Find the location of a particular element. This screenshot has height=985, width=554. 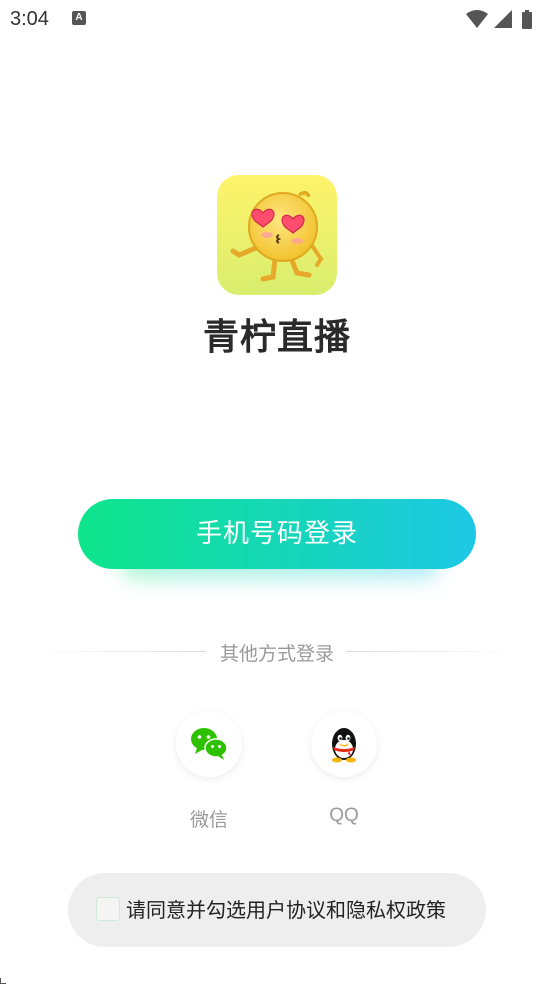

toast-text: 请同意并勾选用户协议和隐私权政策 is located at coordinates (286, 910).